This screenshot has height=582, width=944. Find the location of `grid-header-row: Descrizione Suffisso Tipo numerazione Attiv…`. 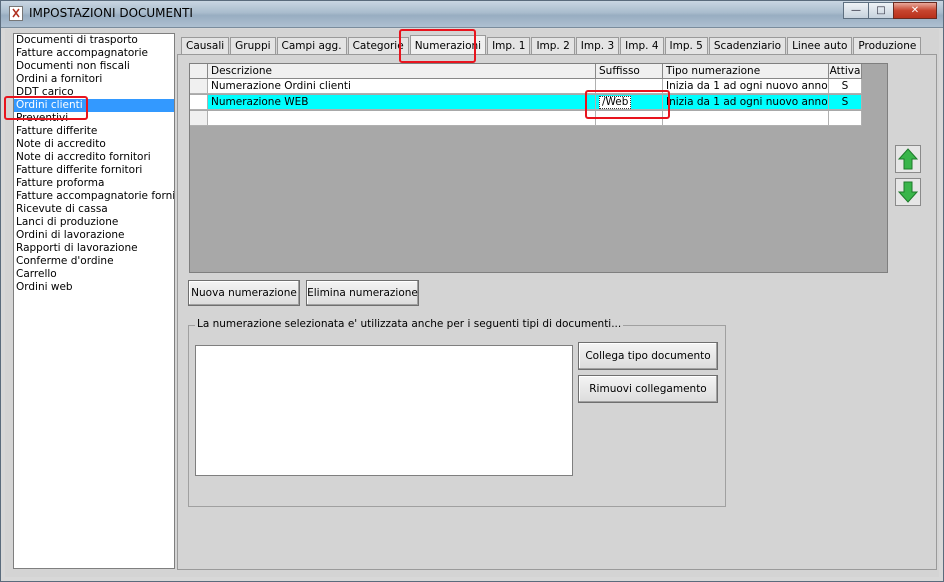

grid-header-row: Descrizione Suffisso Tipo numerazione Attiv… is located at coordinates (526, 71).